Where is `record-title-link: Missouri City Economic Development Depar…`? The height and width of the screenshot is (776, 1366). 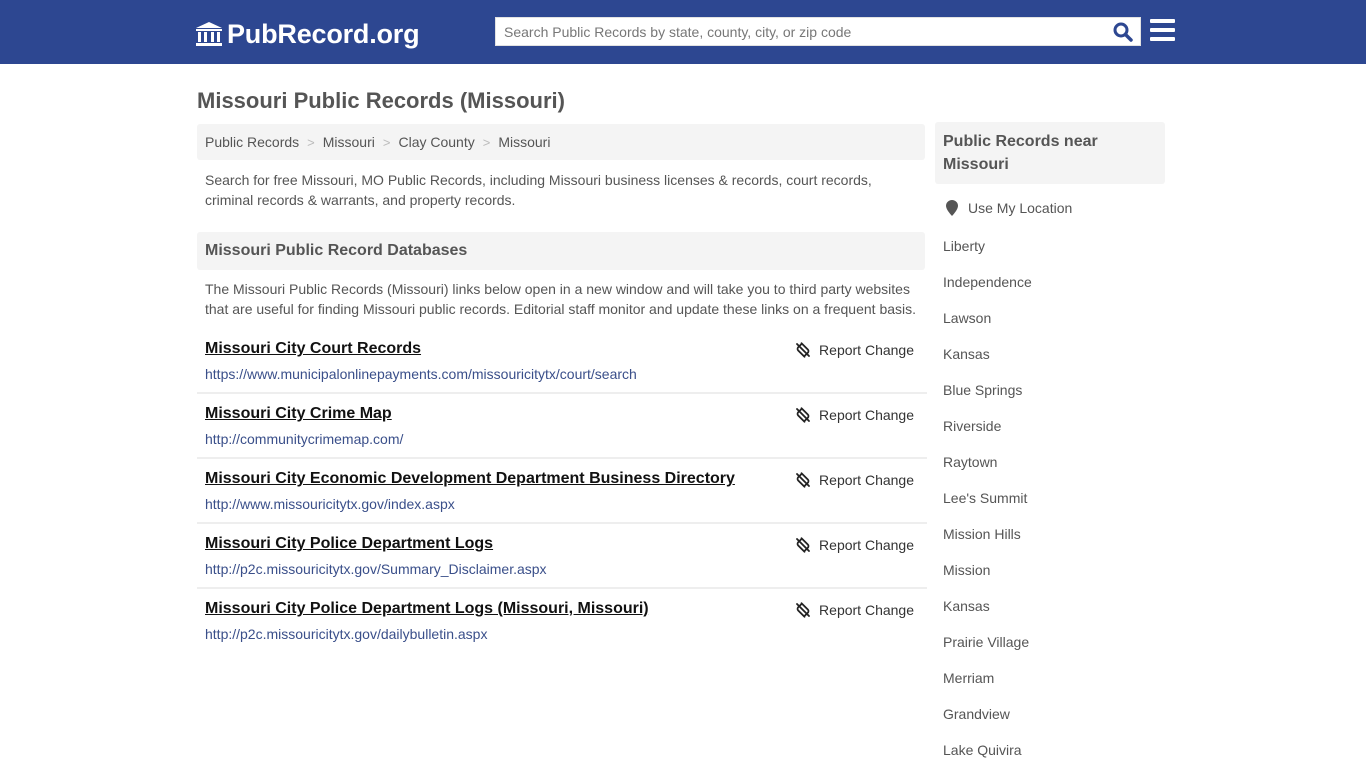 record-title-link: Missouri City Economic Development Depar… is located at coordinates (470, 479).